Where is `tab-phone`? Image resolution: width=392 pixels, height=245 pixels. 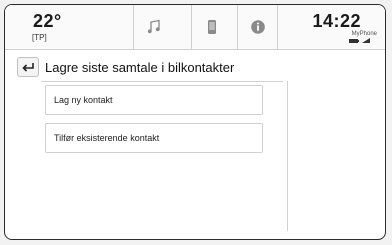
tab-phone is located at coordinates (211, 27).